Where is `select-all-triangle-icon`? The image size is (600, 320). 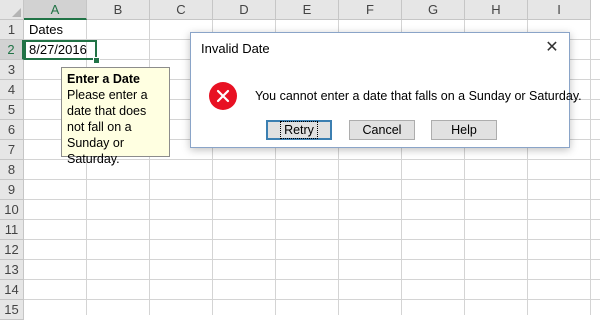 select-all-triangle-icon is located at coordinates (16, 12).